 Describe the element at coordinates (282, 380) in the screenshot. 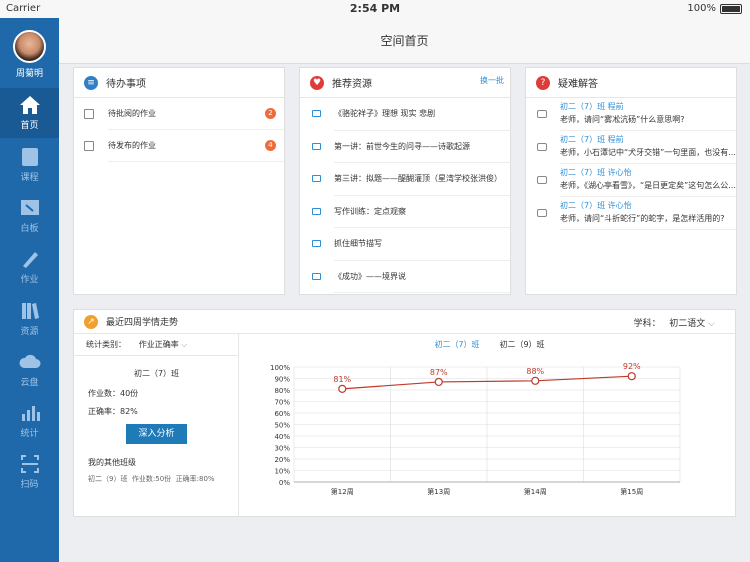

I see `y-tick-label: 90%` at that location.